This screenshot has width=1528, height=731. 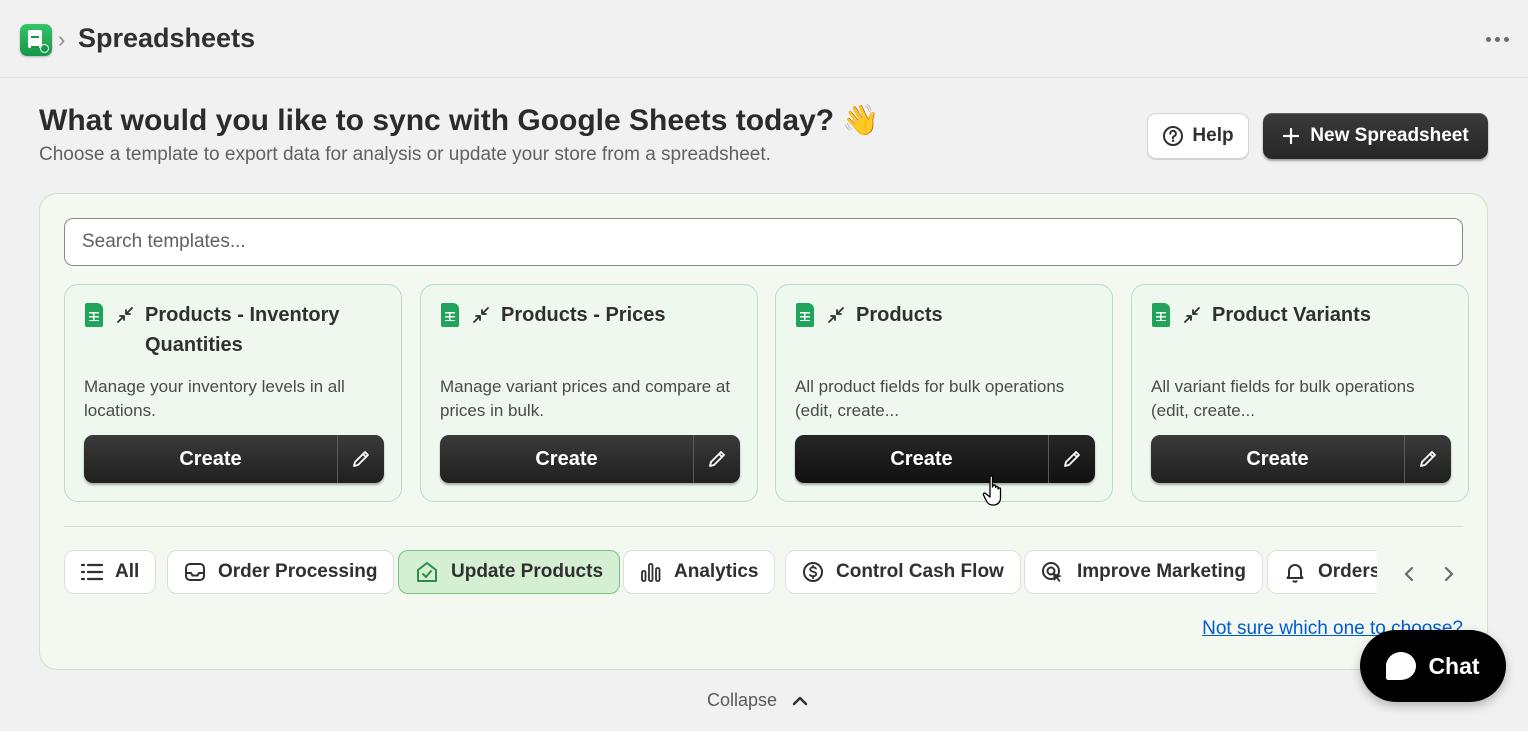 I want to click on divider, so click(x=763, y=526).